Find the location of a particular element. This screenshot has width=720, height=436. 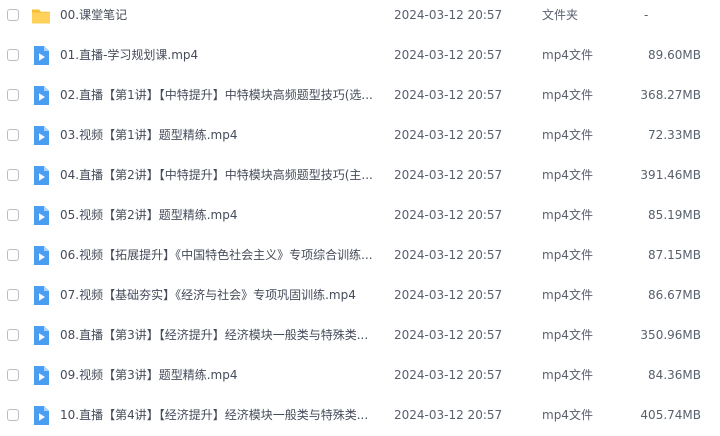

file-row-folder: 00.课堂笔记 2024-03-12 20:57 文件夹 - is located at coordinates (360, 18).